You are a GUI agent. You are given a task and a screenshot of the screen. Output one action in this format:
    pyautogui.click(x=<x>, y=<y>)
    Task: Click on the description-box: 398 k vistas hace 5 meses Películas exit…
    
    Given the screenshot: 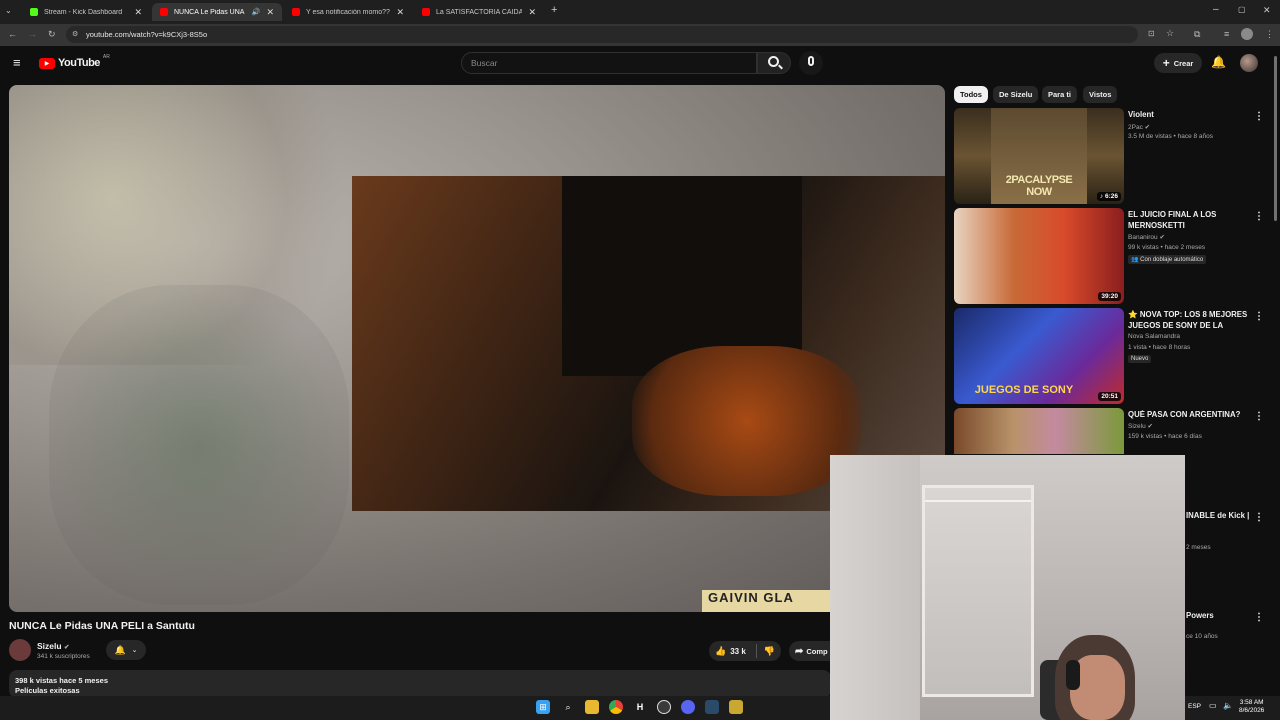 What is the action you would take?
    pyautogui.click(x=420, y=684)
    